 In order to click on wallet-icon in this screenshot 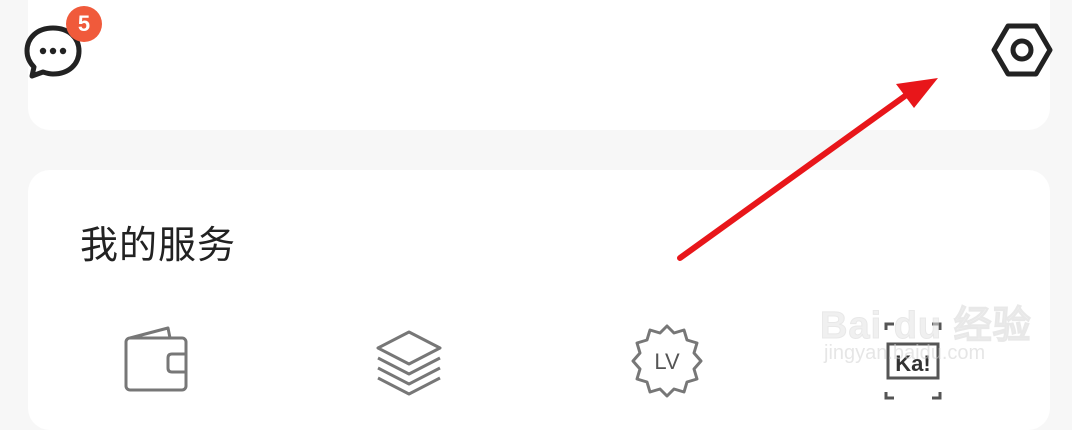, I will do `click(156, 359)`.